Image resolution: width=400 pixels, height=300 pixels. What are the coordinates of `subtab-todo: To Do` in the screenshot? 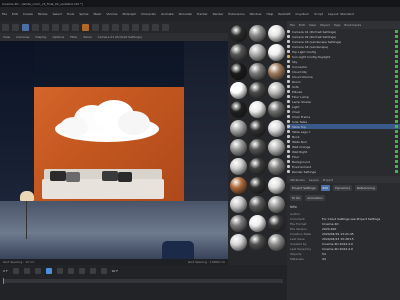 It's located at (296, 198).